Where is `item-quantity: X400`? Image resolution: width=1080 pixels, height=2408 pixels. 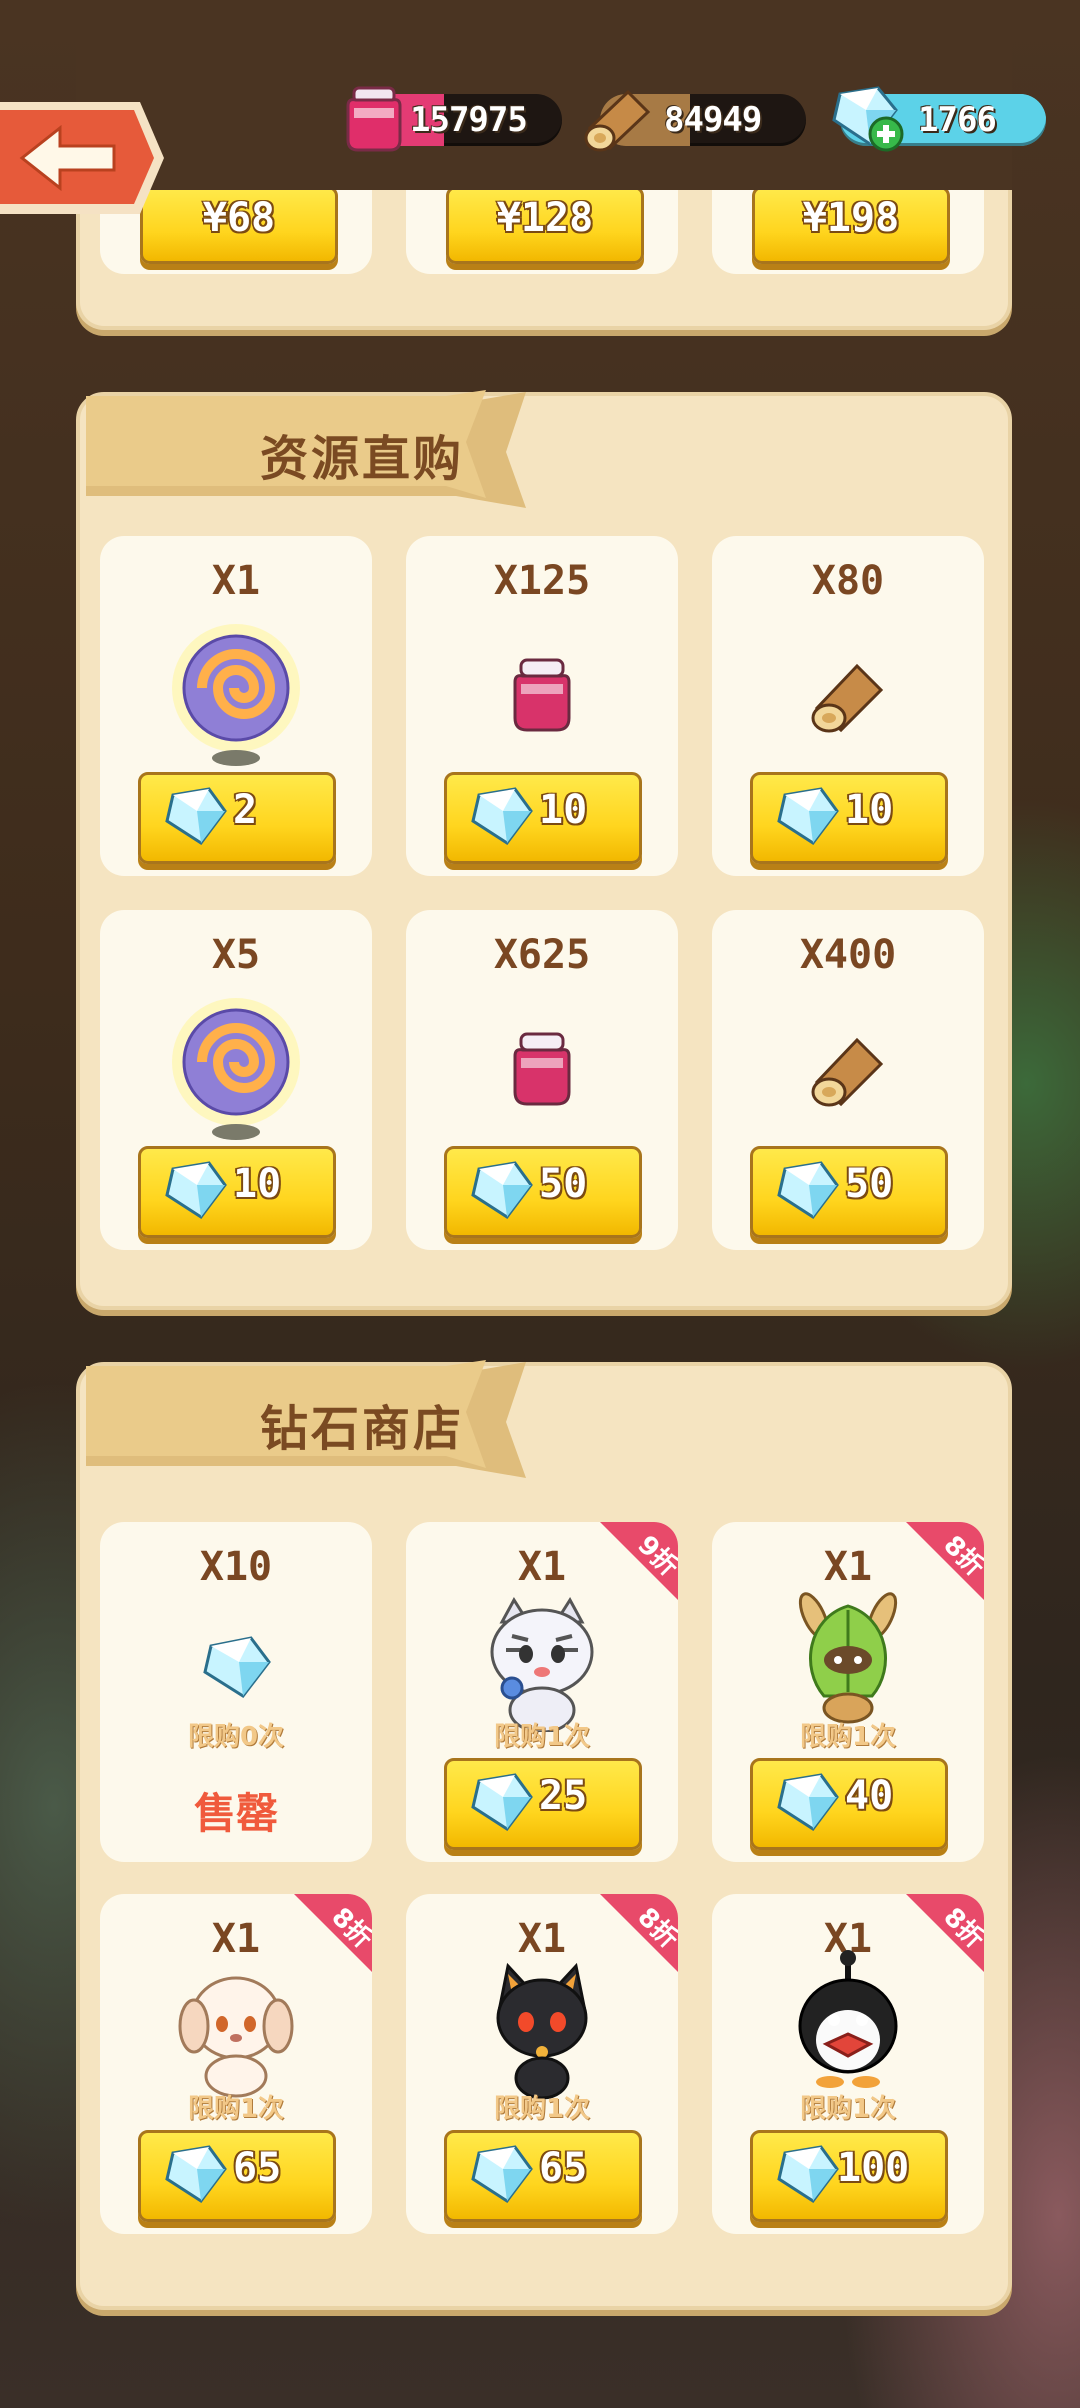 item-quantity: X400 is located at coordinates (848, 955).